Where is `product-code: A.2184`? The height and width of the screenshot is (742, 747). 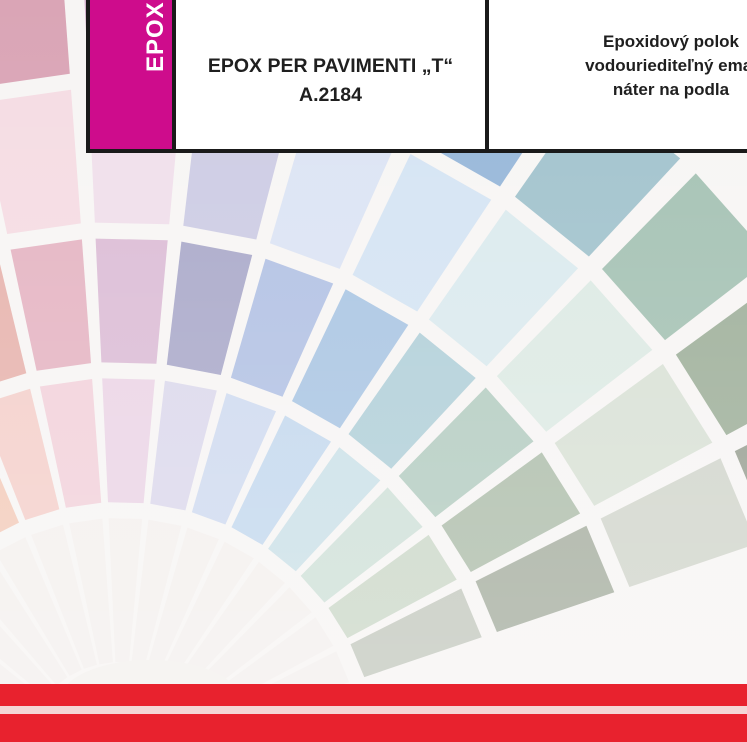
product-code: A.2184 is located at coordinates (330, 94).